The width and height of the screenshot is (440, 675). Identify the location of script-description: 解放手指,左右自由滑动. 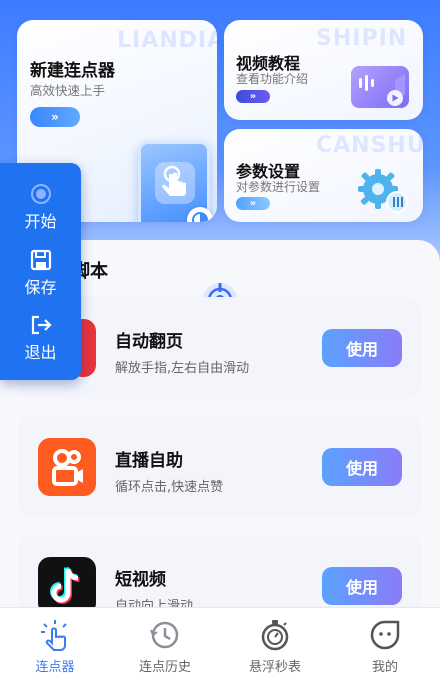
(182, 368).